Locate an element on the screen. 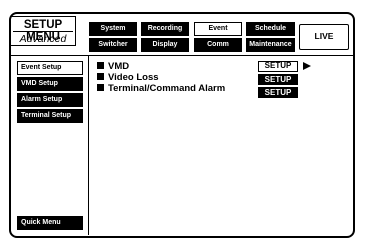 The width and height of the screenshot is (366, 246). header-divider is located at coordinates (181, 55).